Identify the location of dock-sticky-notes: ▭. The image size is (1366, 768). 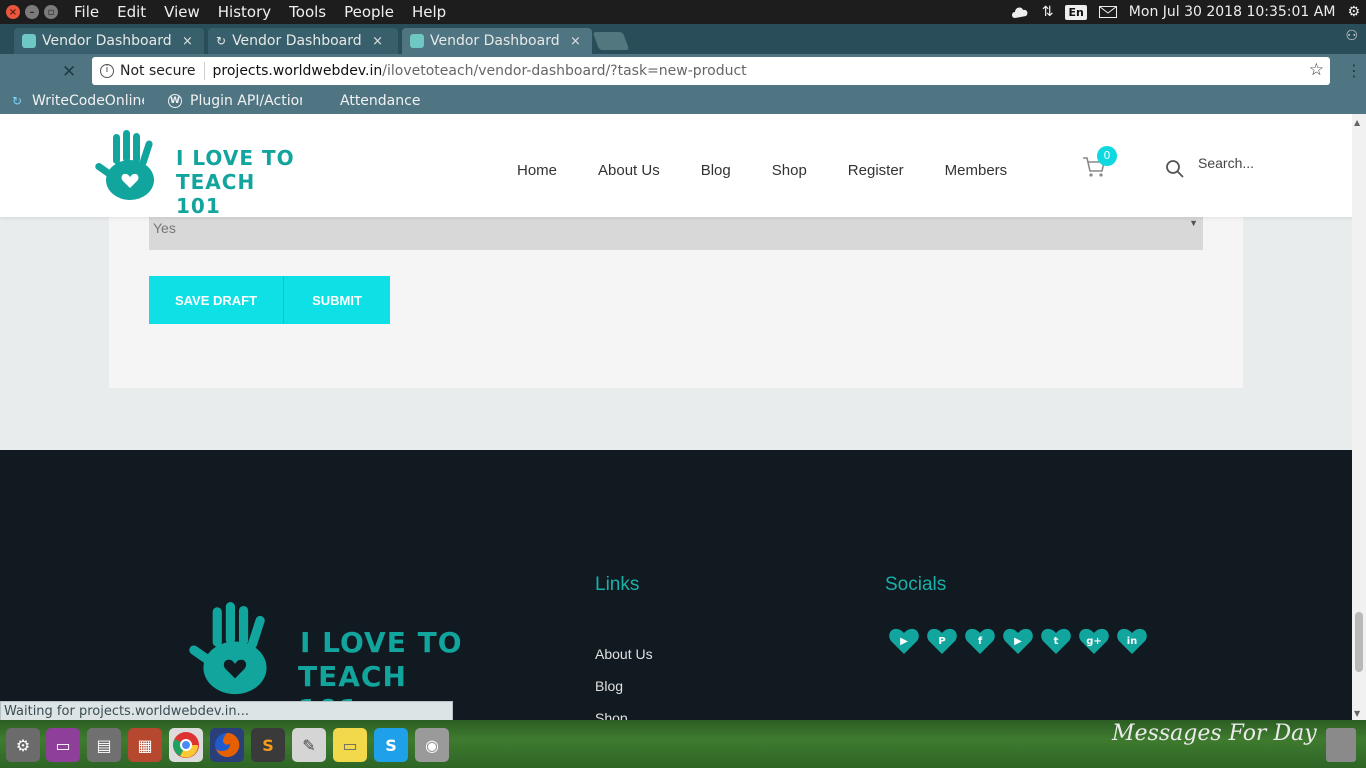
(350, 745).